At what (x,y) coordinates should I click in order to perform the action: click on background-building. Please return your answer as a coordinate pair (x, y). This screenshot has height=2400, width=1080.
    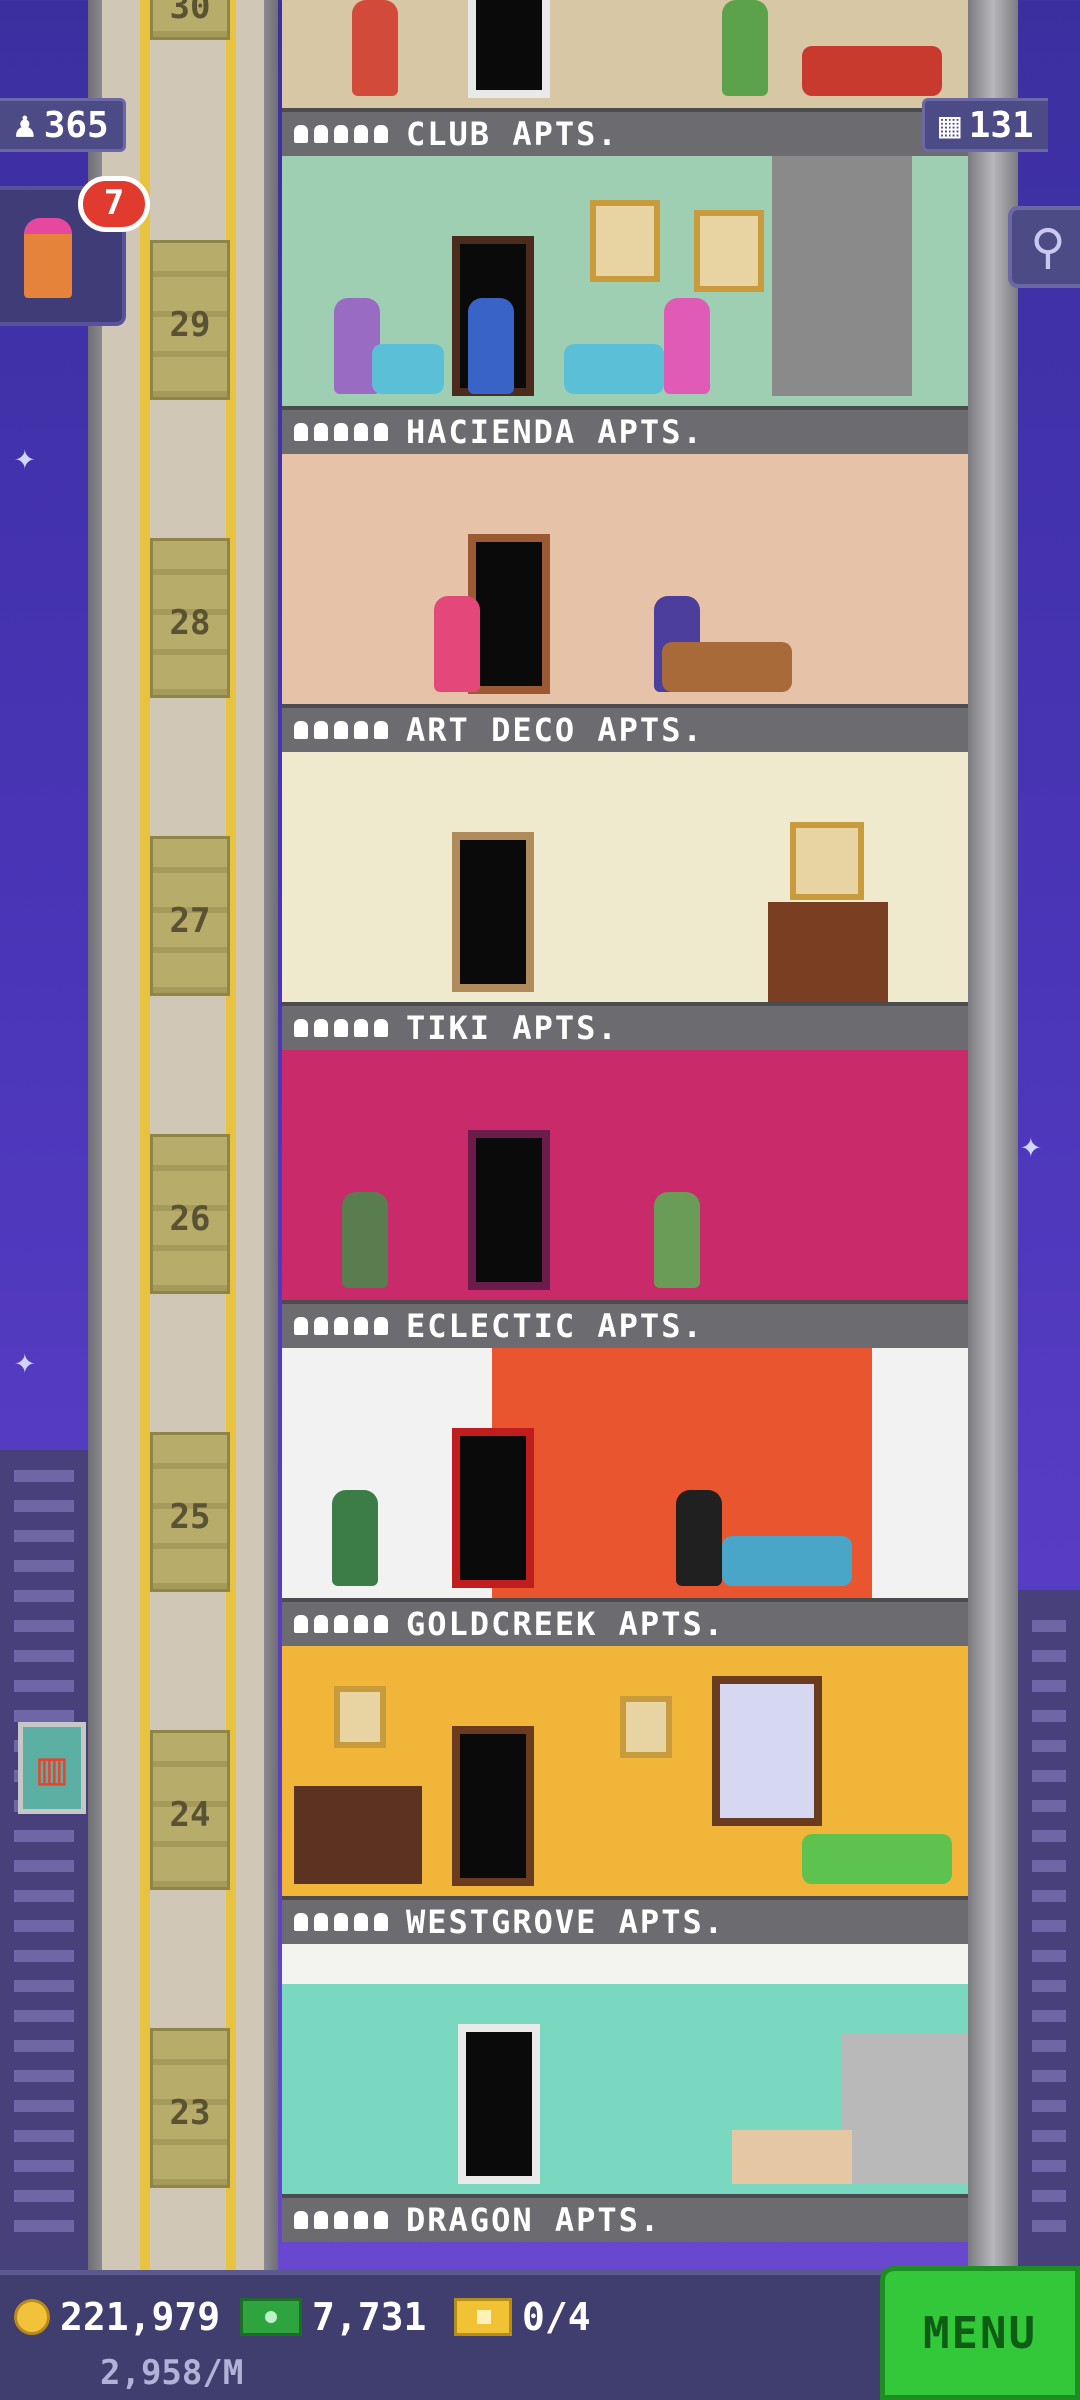
    Looking at the image, I should click on (1049, 1930).